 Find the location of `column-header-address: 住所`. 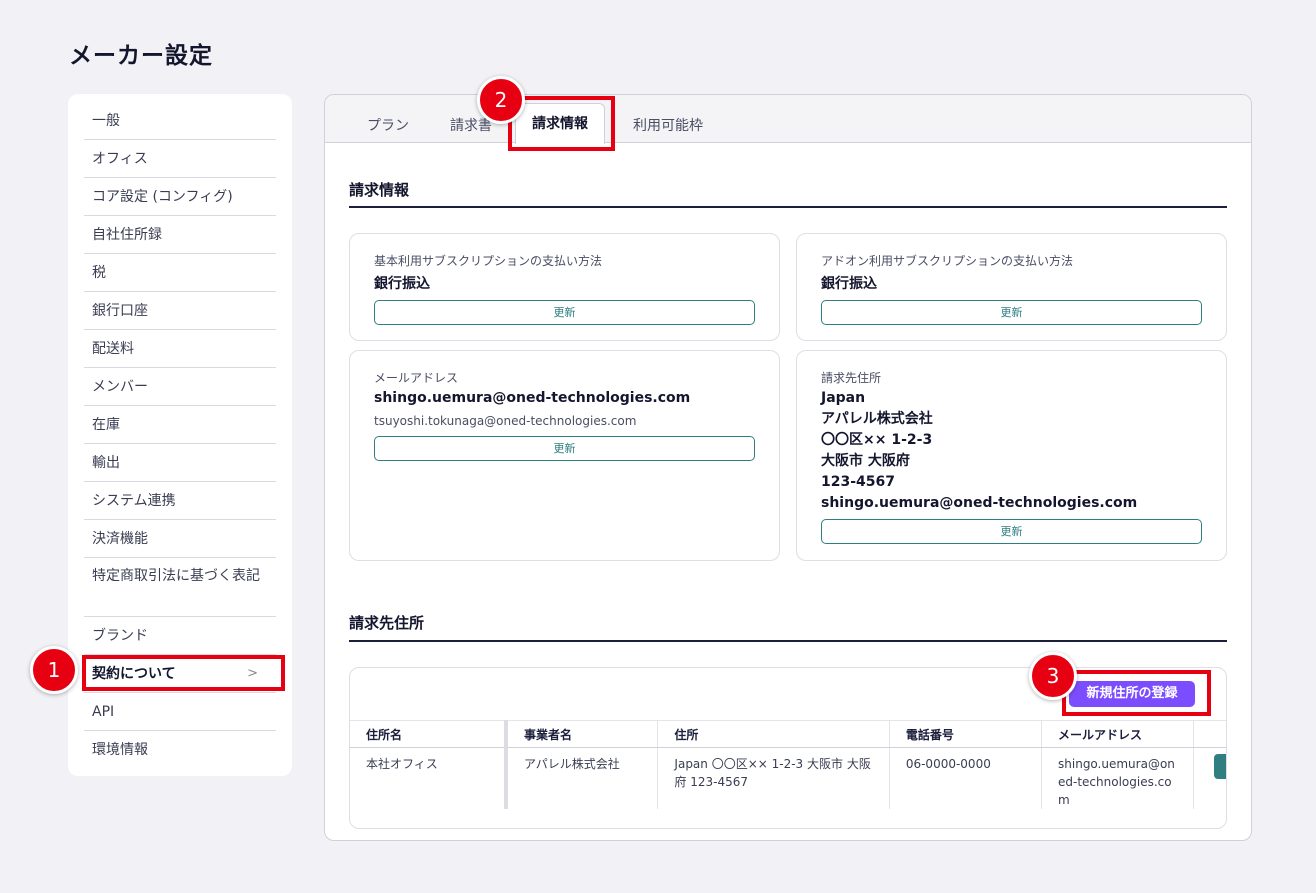

column-header-address: 住所 is located at coordinates (773, 734).